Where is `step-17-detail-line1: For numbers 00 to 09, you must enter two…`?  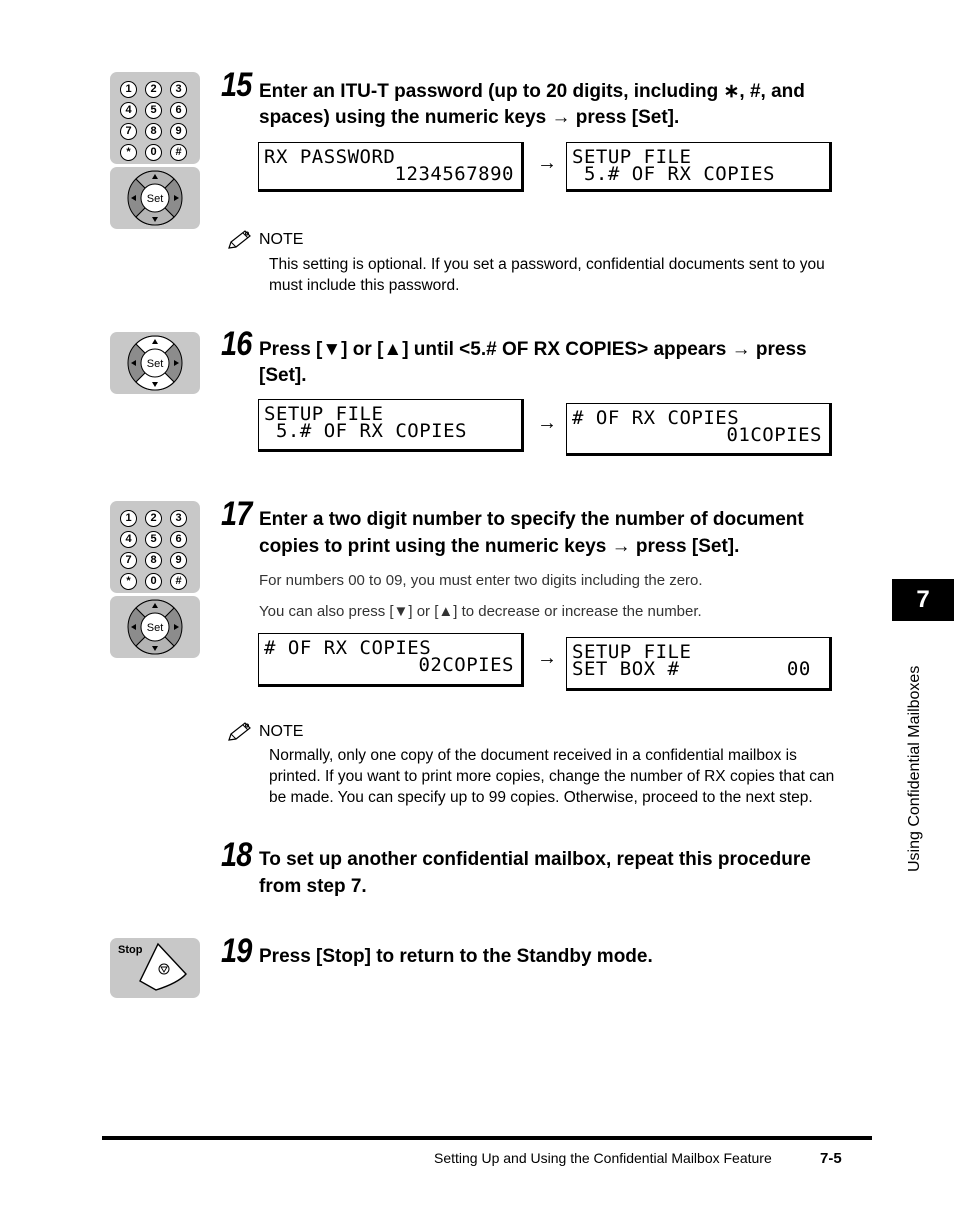 step-17-detail-line1: For numbers 00 to 09, you must enter two… is located at coordinates (481, 580).